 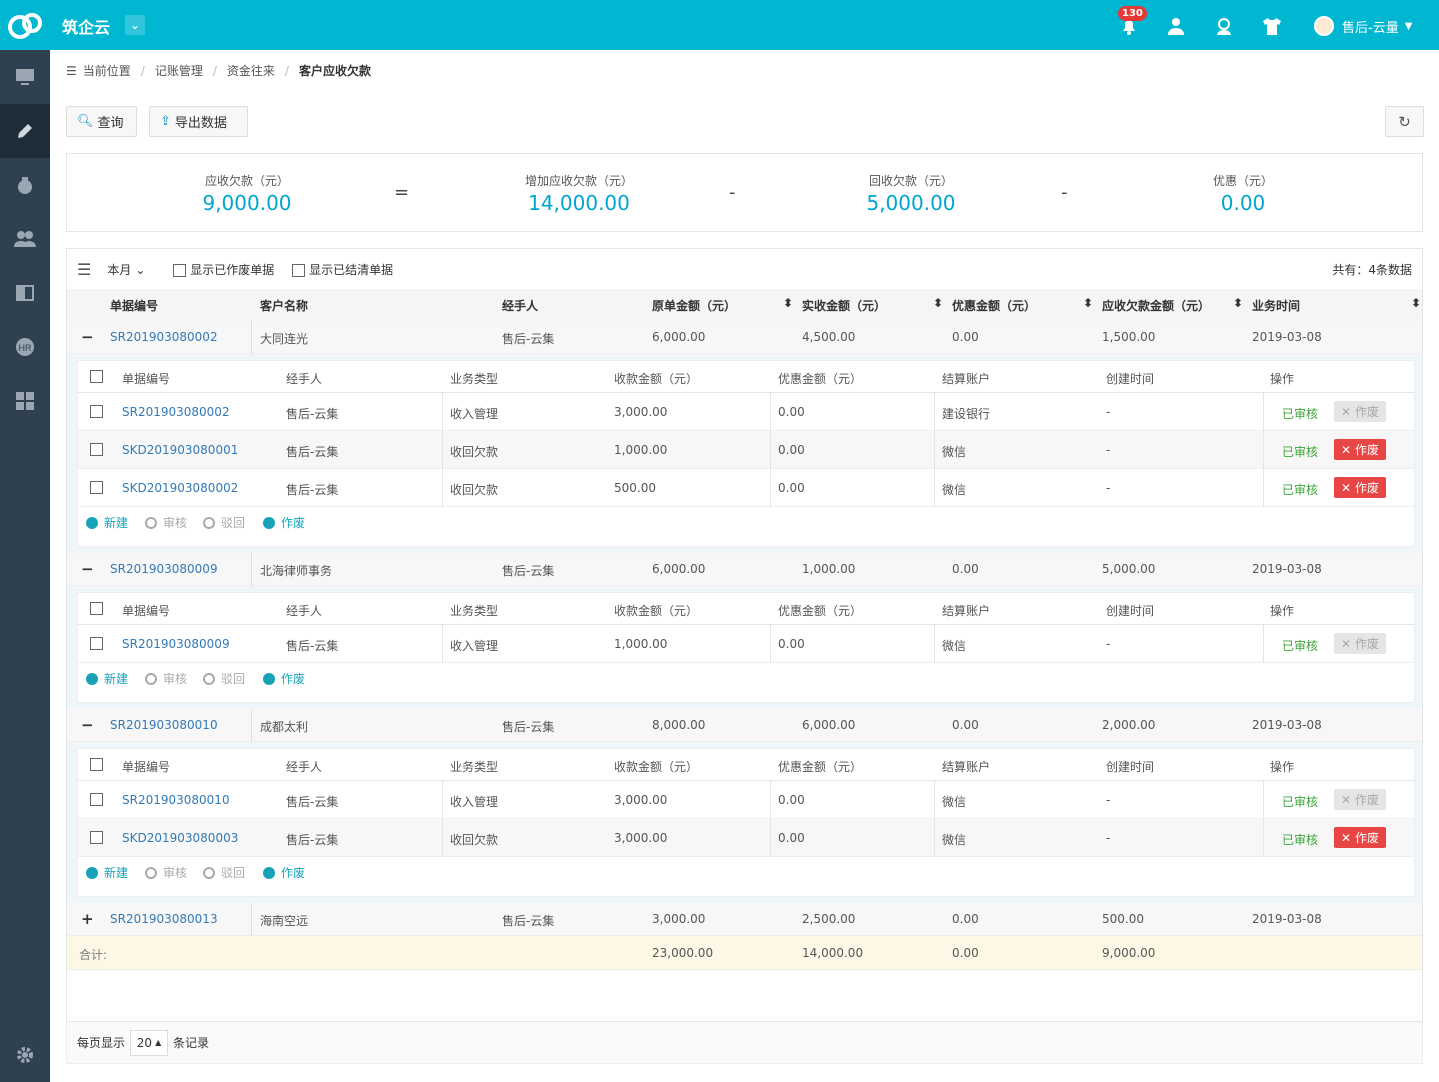 What do you see at coordinates (1108, 412) in the screenshot?
I see `detail-created: -` at bounding box center [1108, 412].